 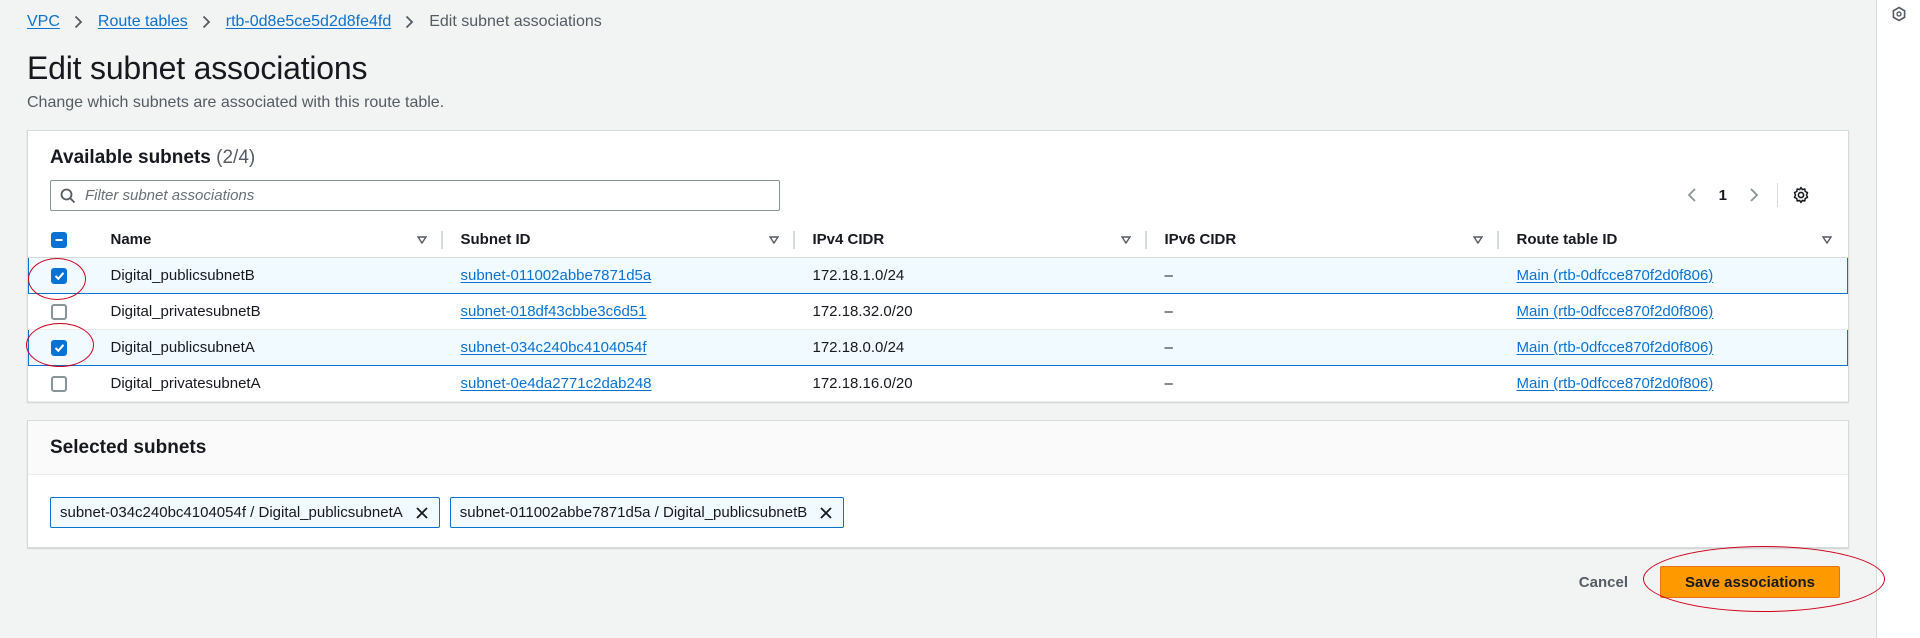 What do you see at coordinates (970, 311) in the screenshot?
I see `cell-ipv4-cidr: 172.18.32.0/20` at bounding box center [970, 311].